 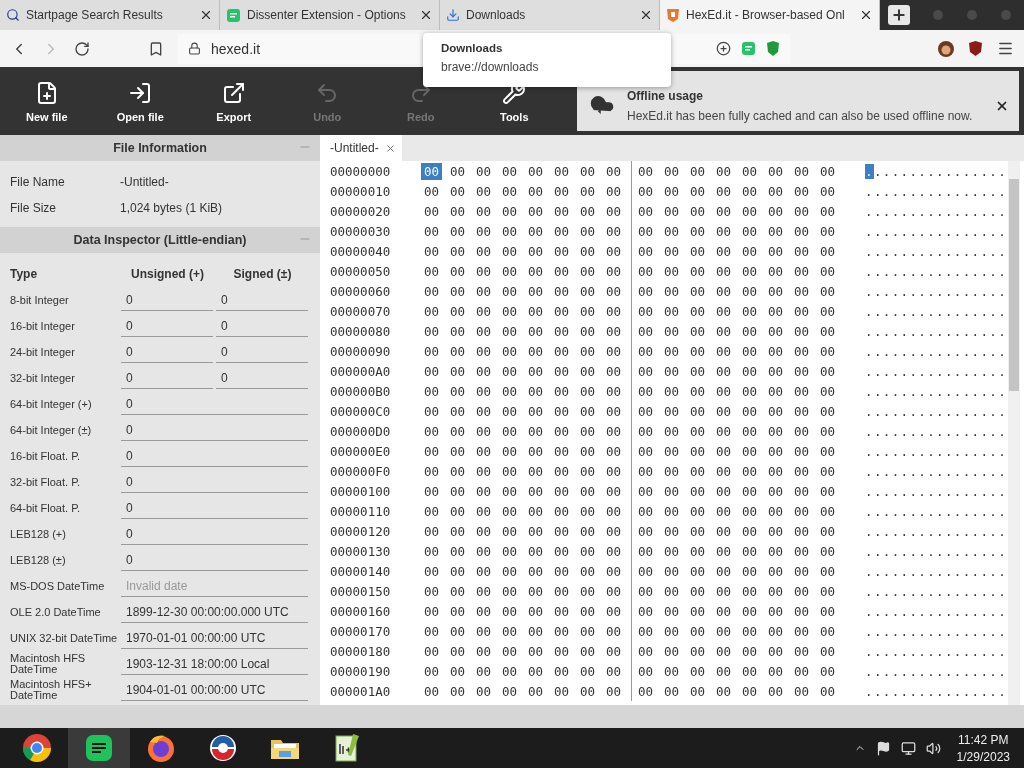 I want to click on value-field: 1970-01-01 00:00:00 UTC, so click(x=214, y=638).